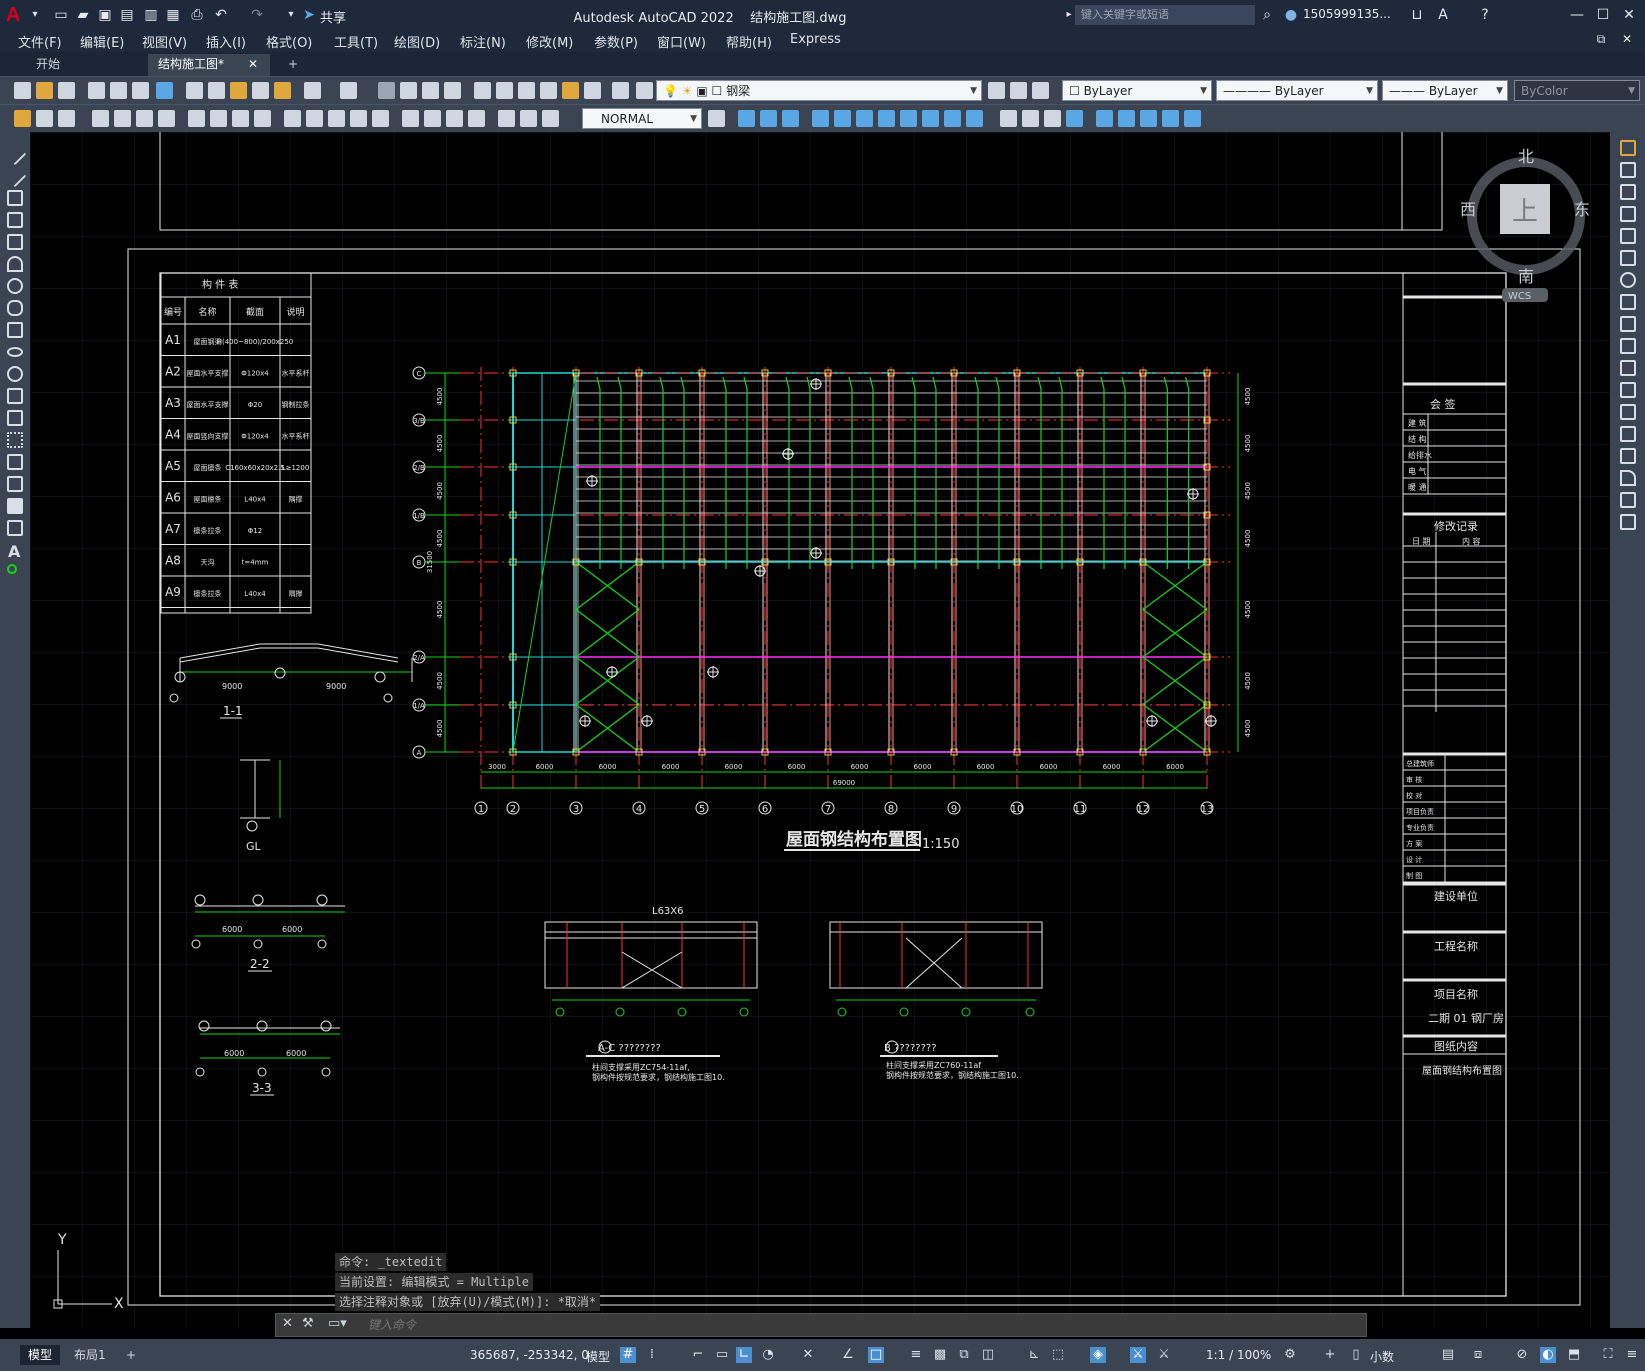 This screenshot has width=1645, height=1371. Describe the element at coordinates (348, 90) in the screenshot. I see `redo-tb-icon` at that location.